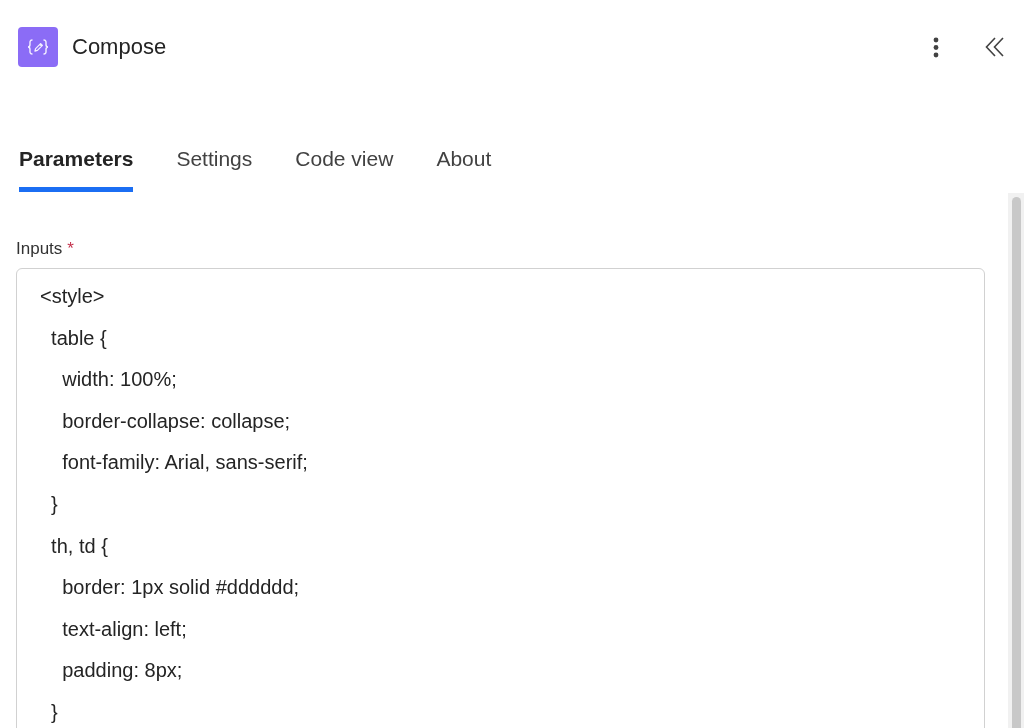 The height and width of the screenshot is (728, 1024). Describe the element at coordinates (124, 629) in the screenshot. I see `code-line: text-align: left;` at that location.